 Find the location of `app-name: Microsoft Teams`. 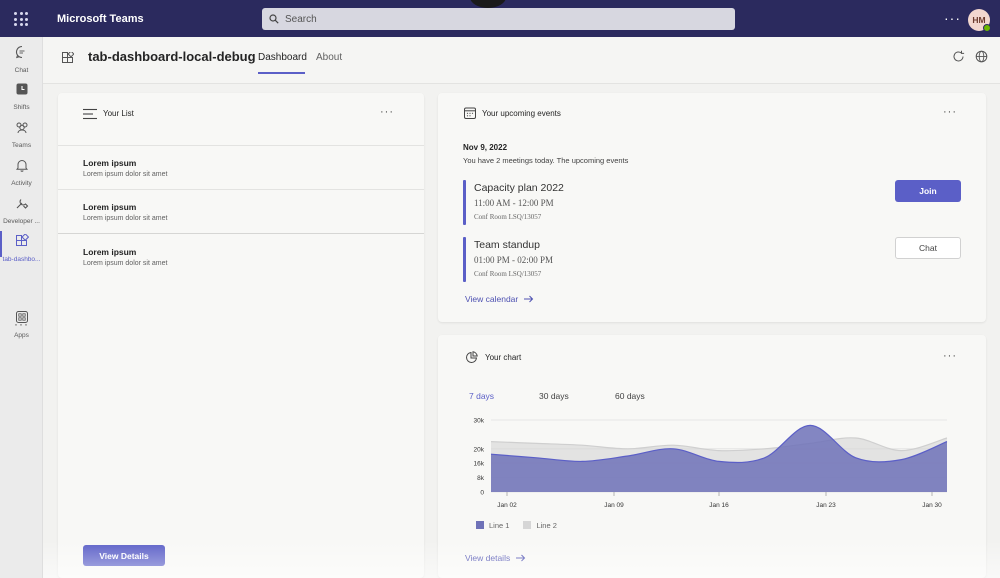

app-name: Microsoft Teams is located at coordinates (100, 19).